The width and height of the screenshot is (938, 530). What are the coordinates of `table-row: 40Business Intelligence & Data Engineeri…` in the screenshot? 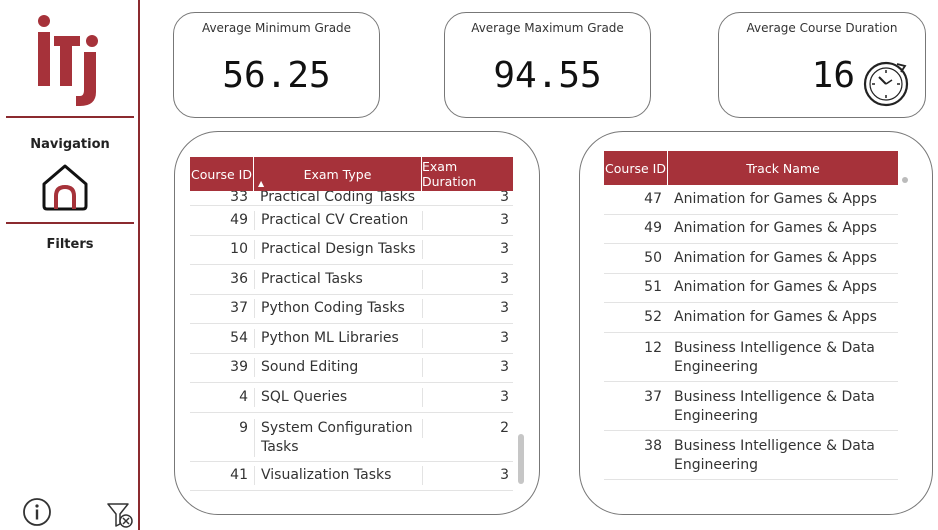 It's located at (751, 484).